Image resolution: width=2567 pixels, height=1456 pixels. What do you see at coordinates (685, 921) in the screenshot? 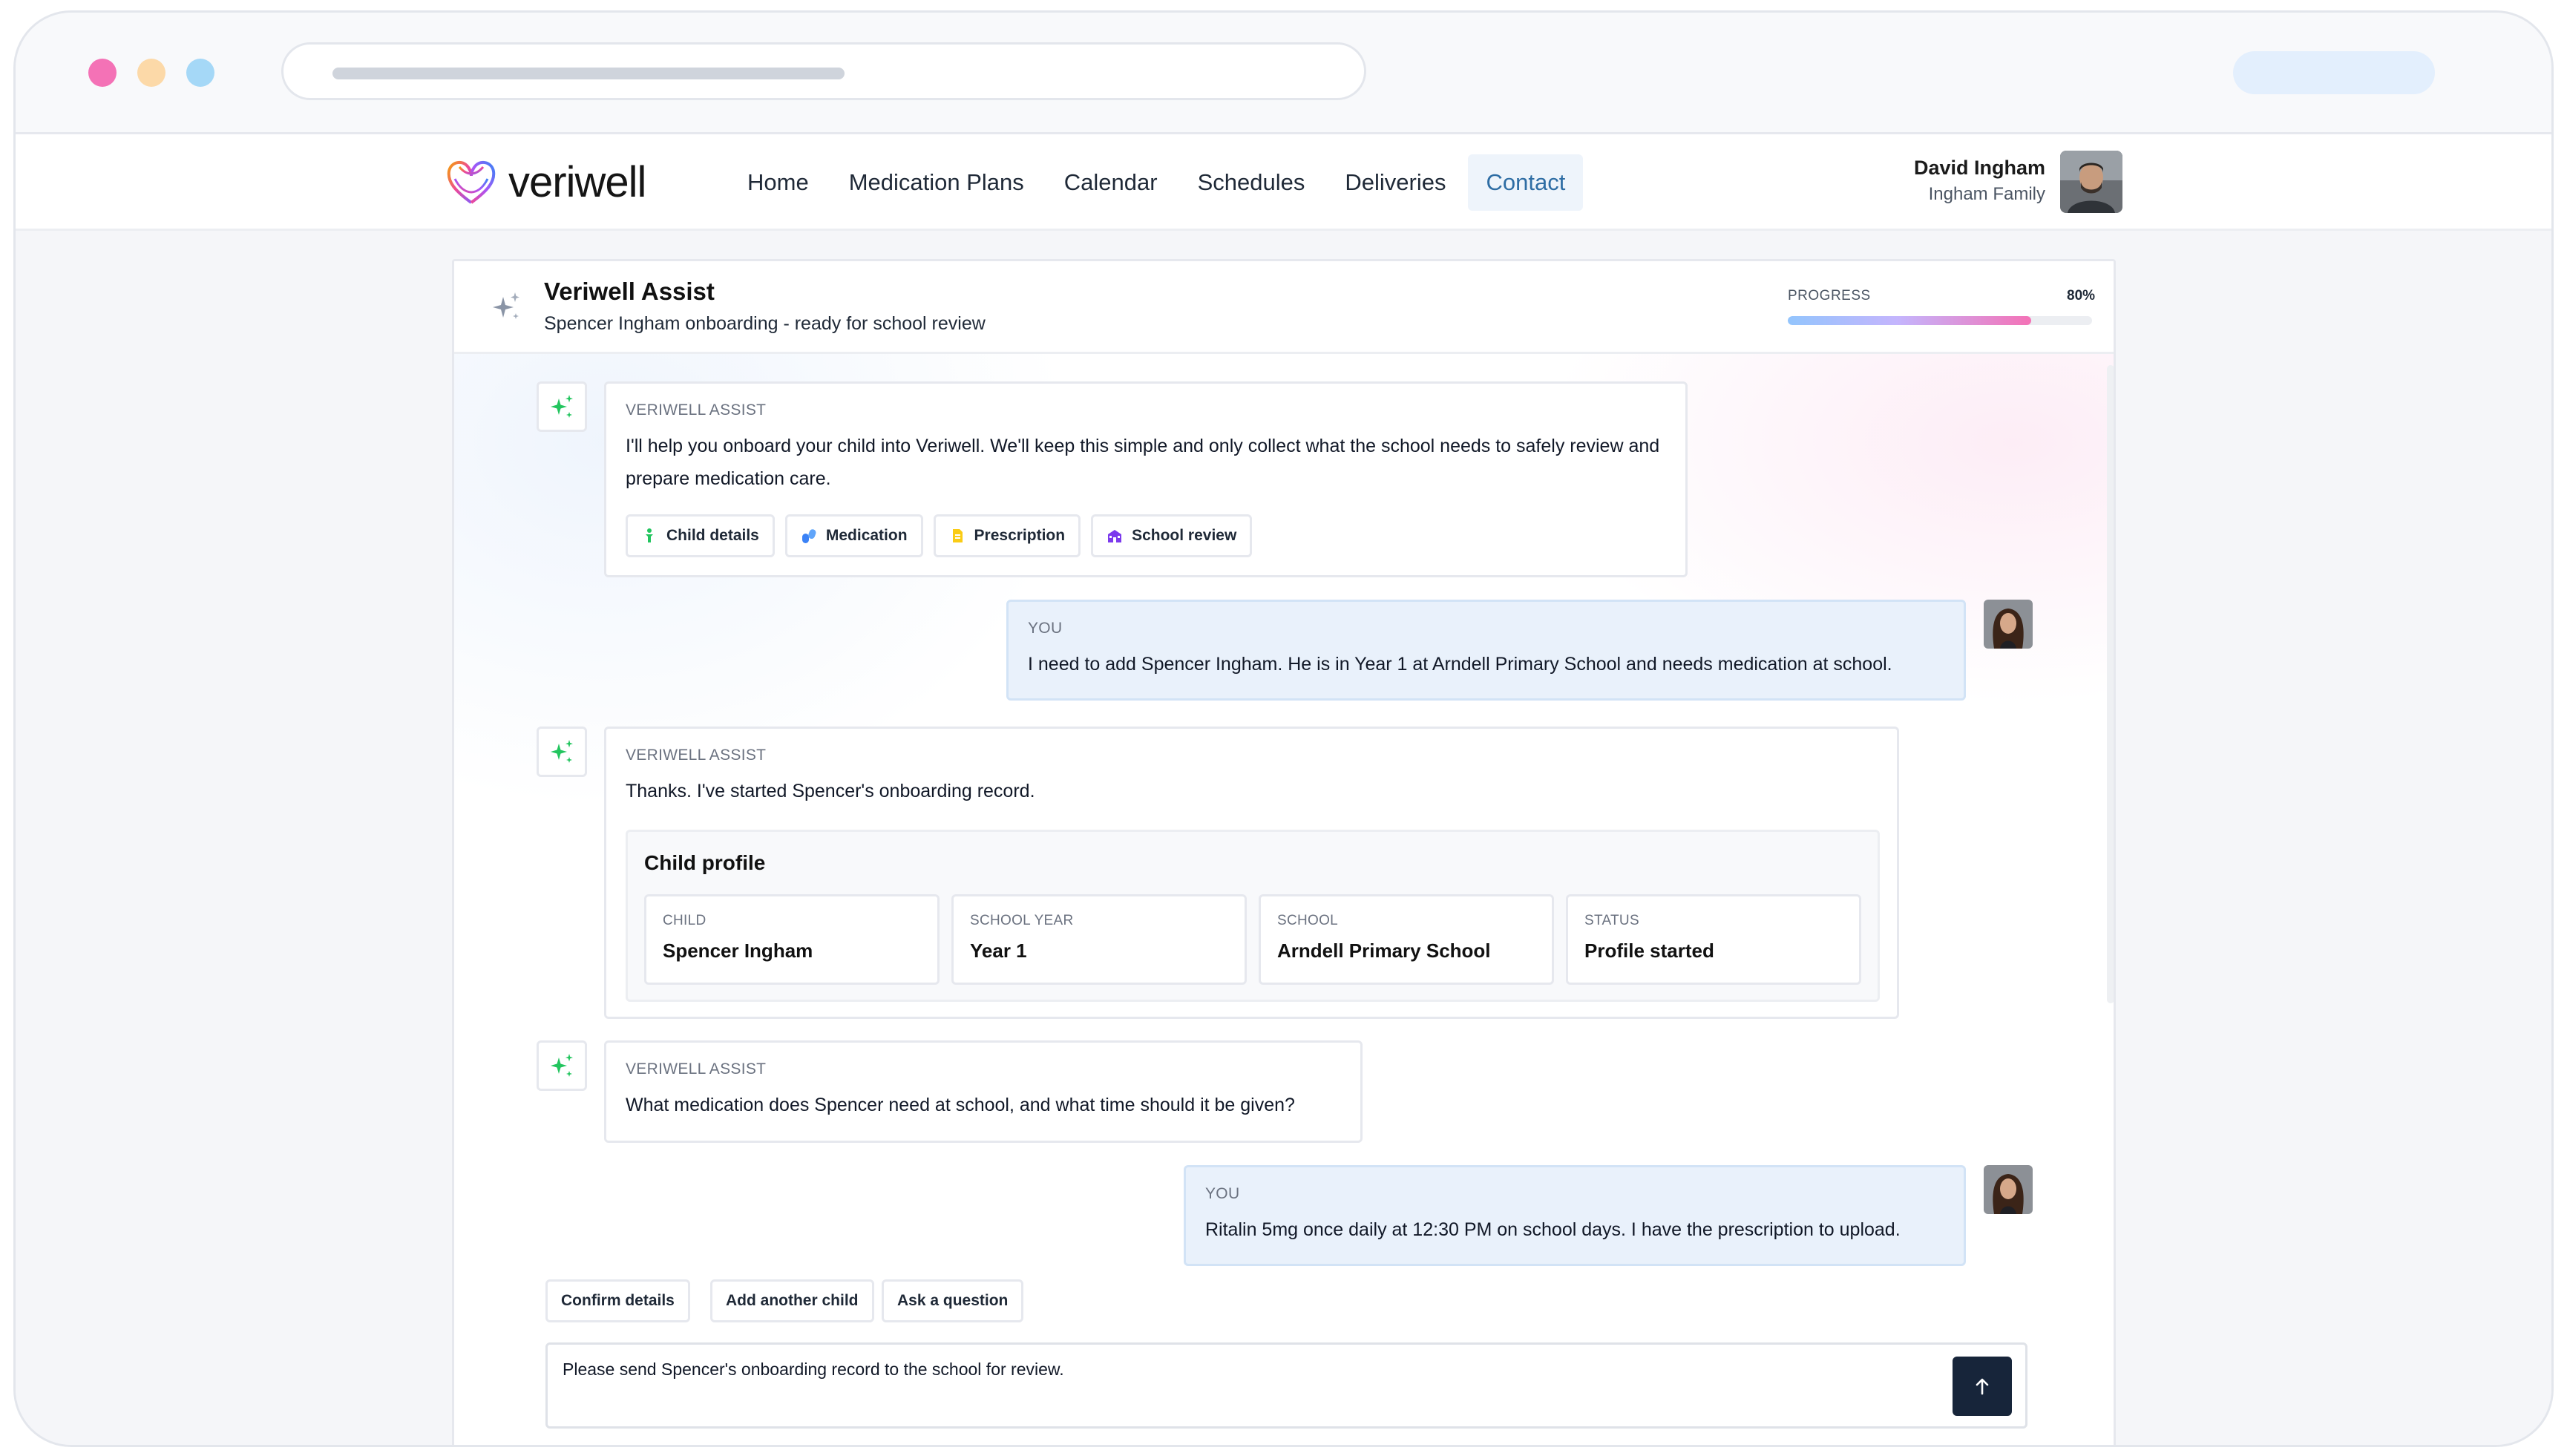
I see `field-label: CHILD` at bounding box center [685, 921].